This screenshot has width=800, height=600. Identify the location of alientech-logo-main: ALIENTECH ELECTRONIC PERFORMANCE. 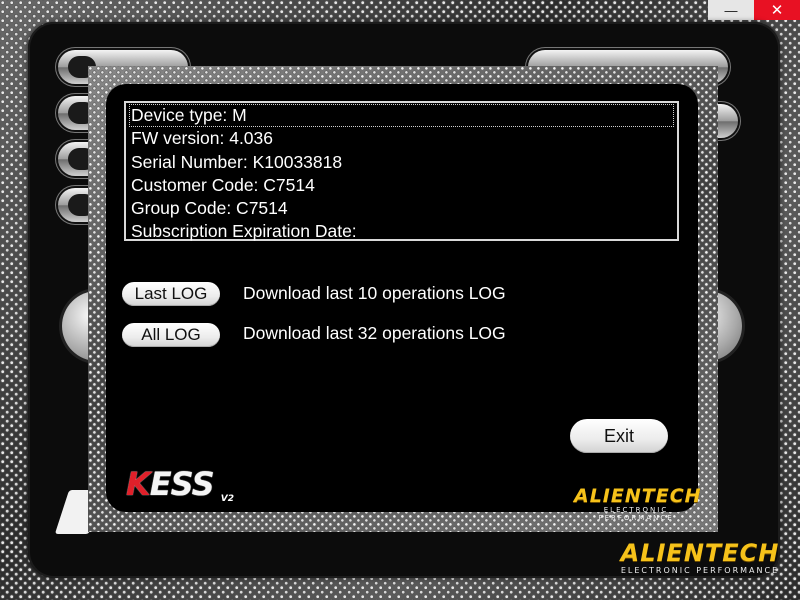
(700, 557).